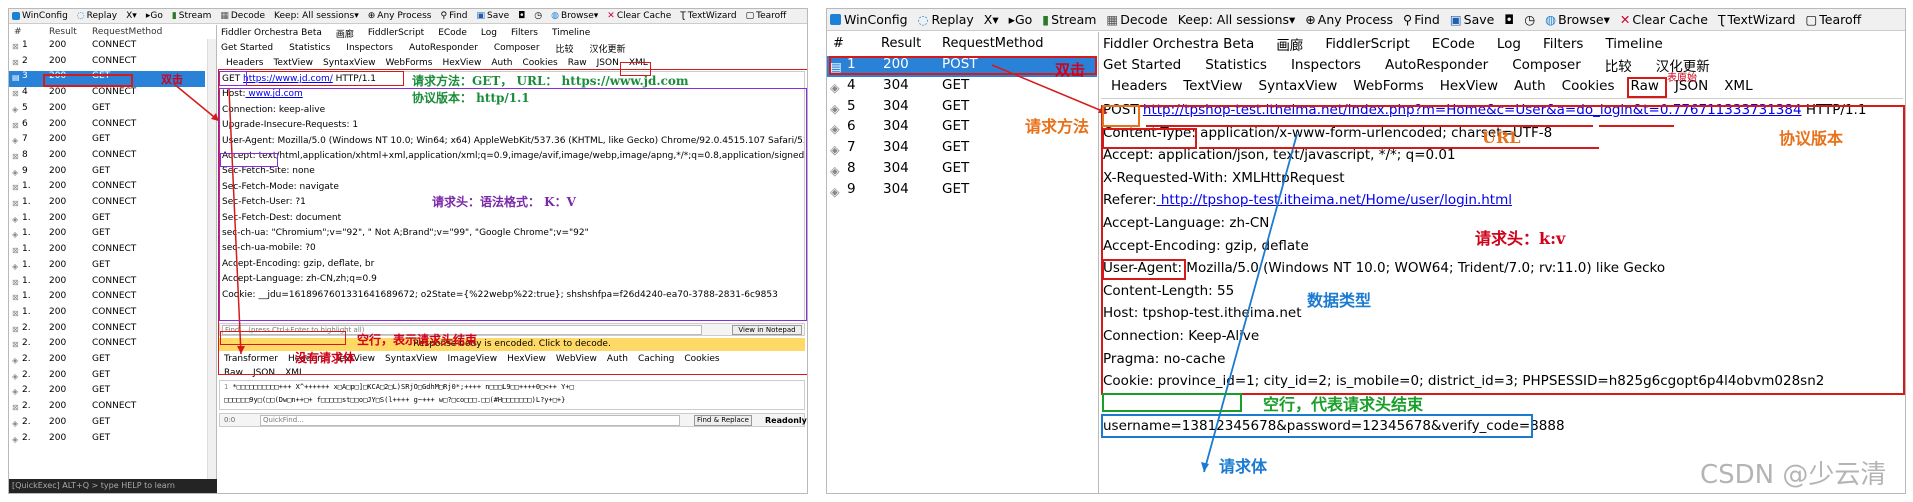 The image size is (1913, 502). What do you see at coordinates (1172, 402) in the screenshot?
I see `right-blank-line-box` at bounding box center [1172, 402].